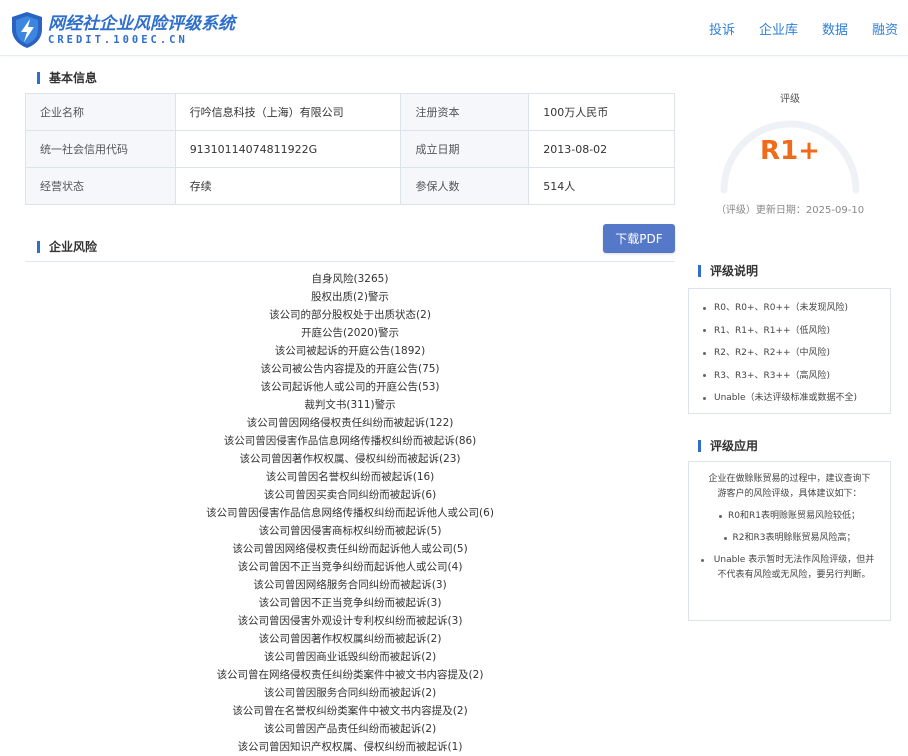 Image resolution: width=908 pixels, height=756 pixels. I want to click on logo-title-cn: 网经社企业风险评级系统, so click(141, 24).